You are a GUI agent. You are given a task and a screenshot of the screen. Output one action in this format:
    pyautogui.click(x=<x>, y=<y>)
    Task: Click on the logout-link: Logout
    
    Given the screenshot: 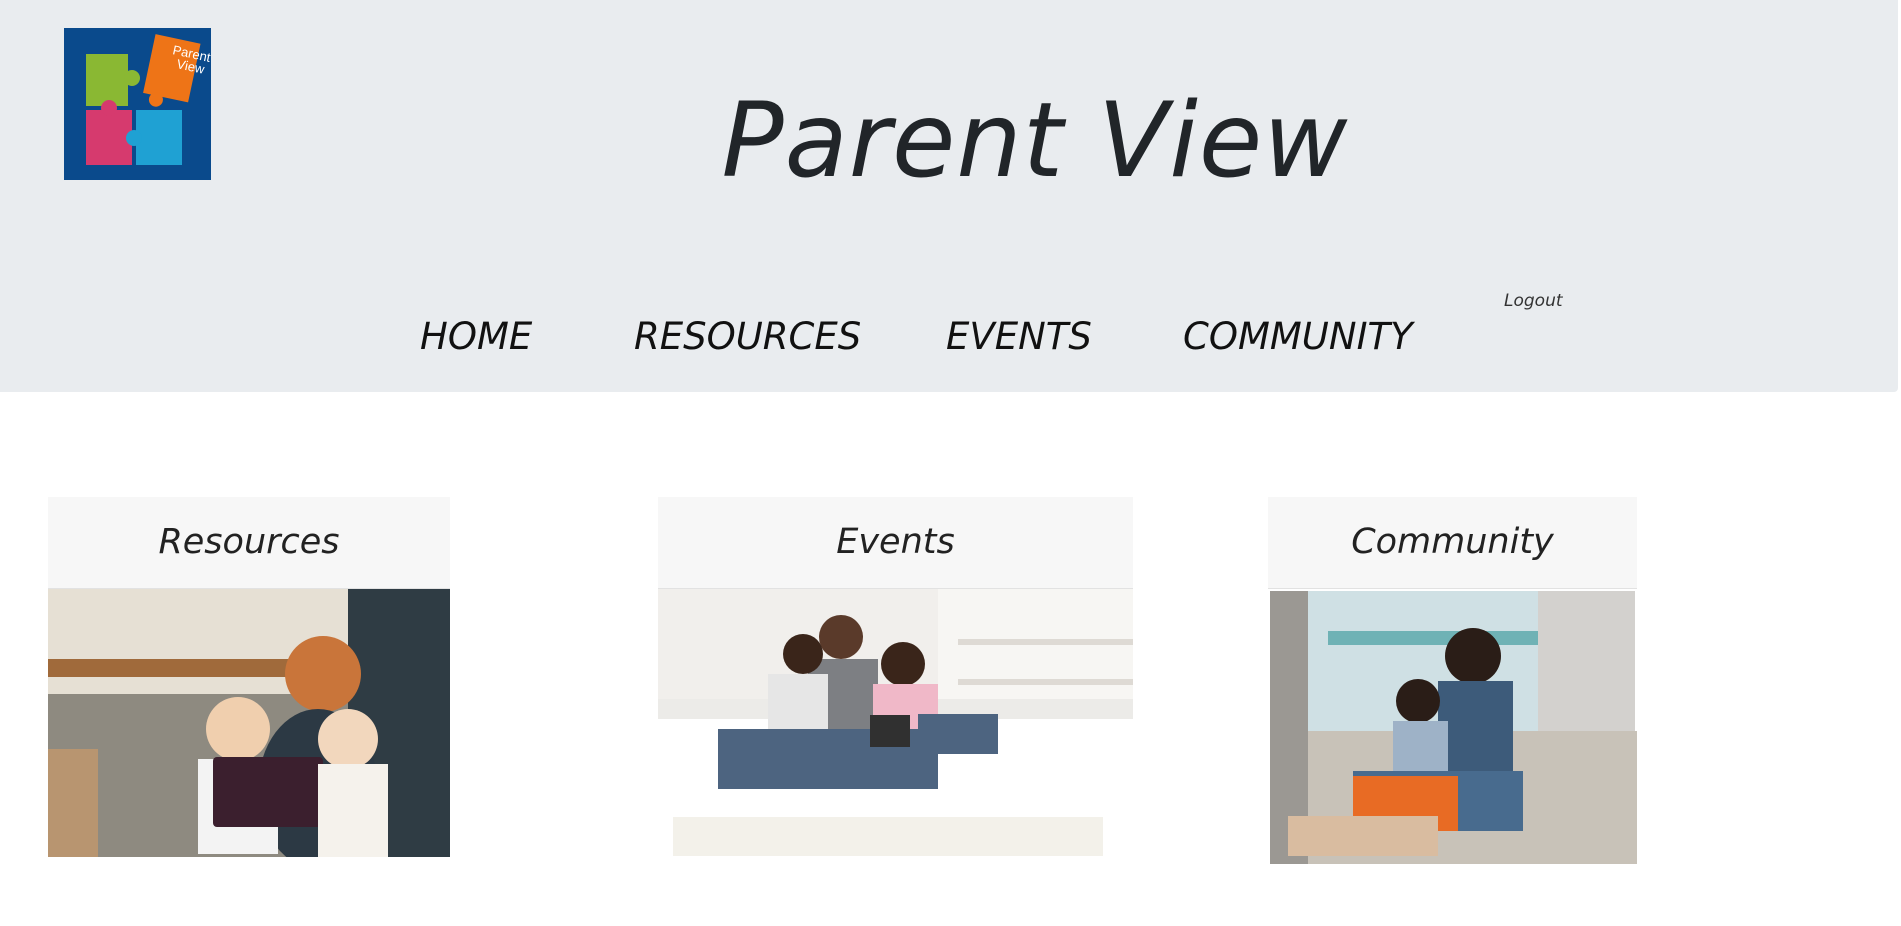 What is the action you would take?
    pyautogui.click(x=1533, y=301)
    